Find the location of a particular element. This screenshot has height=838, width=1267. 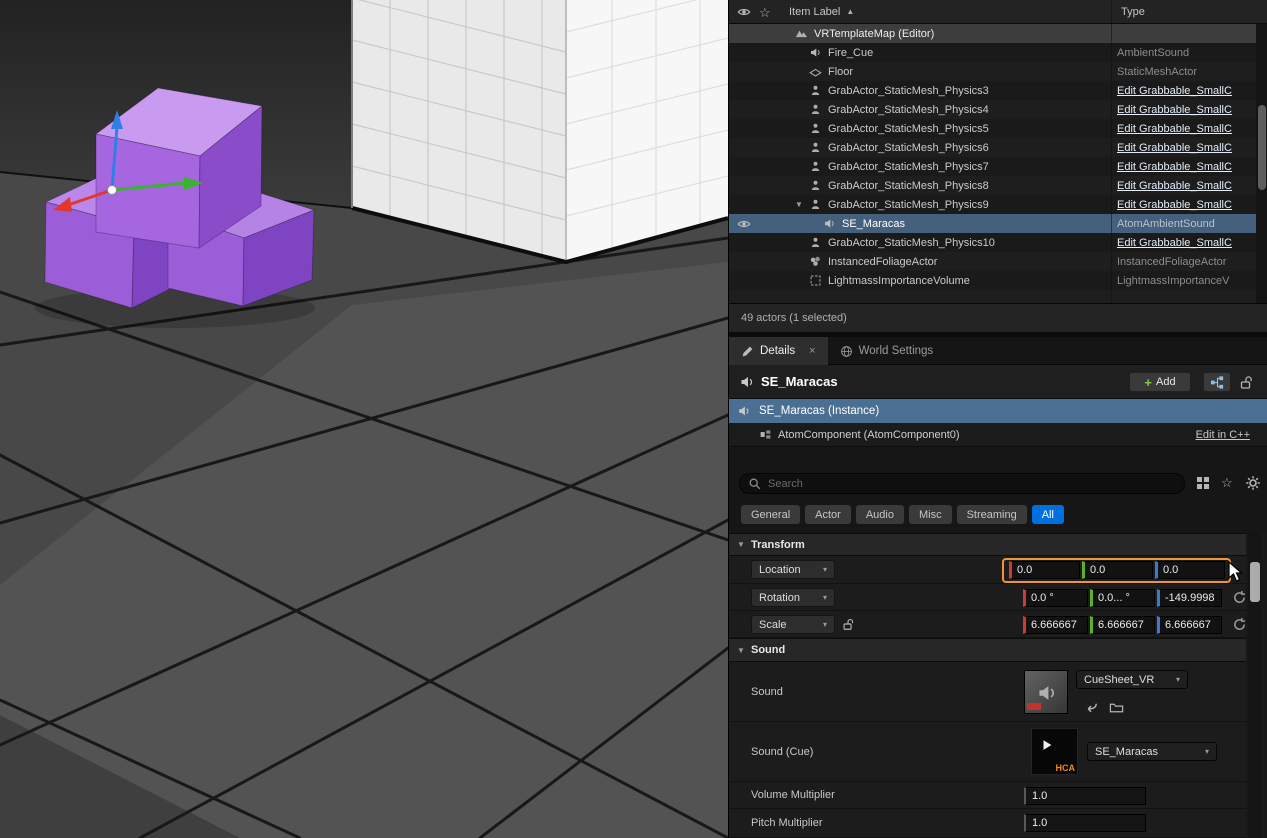

details-scrollbar-thumb is located at coordinates (1255, 582).